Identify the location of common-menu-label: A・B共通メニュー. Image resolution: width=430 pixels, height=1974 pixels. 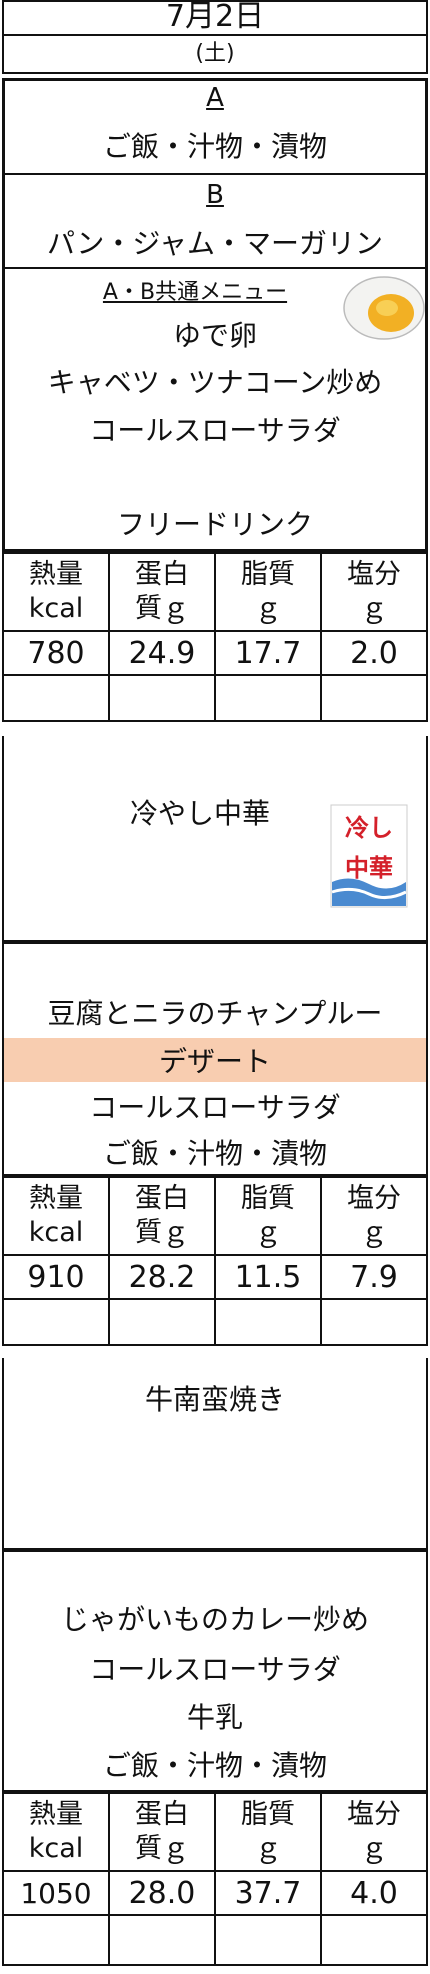
(195, 292).